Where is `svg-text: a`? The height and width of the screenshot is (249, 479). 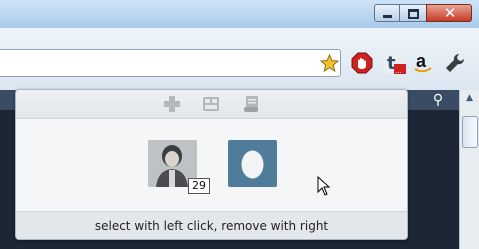
svg-text: a is located at coordinates (421, 61).